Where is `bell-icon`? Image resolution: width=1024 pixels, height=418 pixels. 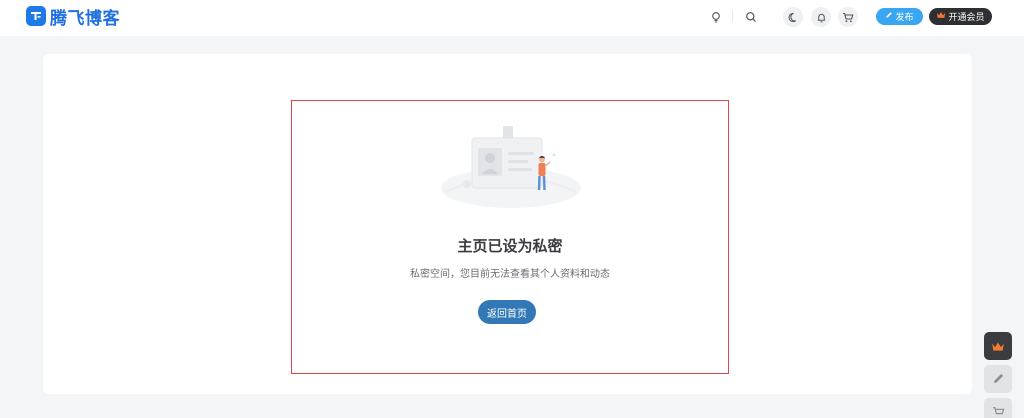 bell-icon is located at coordinates (821, 17).